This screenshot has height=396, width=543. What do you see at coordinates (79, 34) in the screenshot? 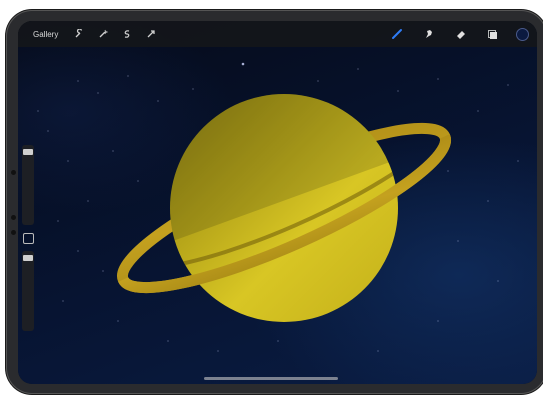
I see `wrench-icon` at bounding box center [79, 34].